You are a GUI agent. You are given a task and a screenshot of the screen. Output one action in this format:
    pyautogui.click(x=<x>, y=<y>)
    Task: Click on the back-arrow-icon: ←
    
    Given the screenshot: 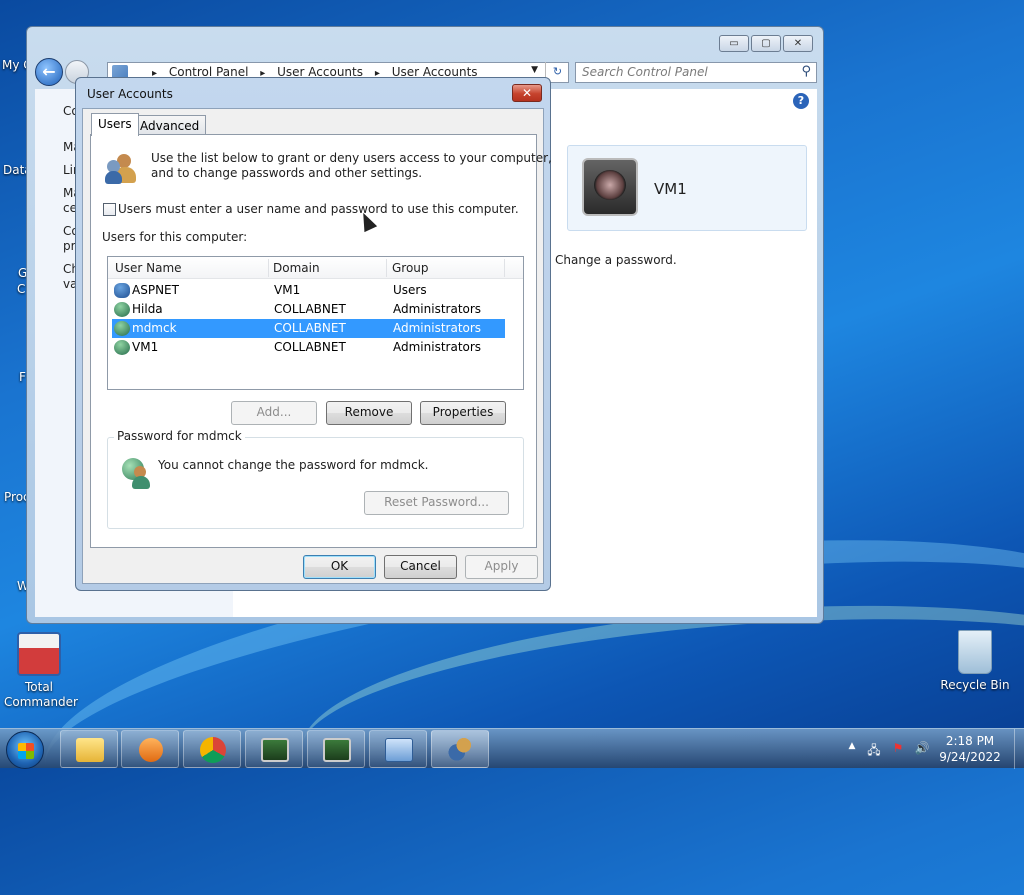 What is the action you would take?
    pyautogui.click(x=49, y=72)
    